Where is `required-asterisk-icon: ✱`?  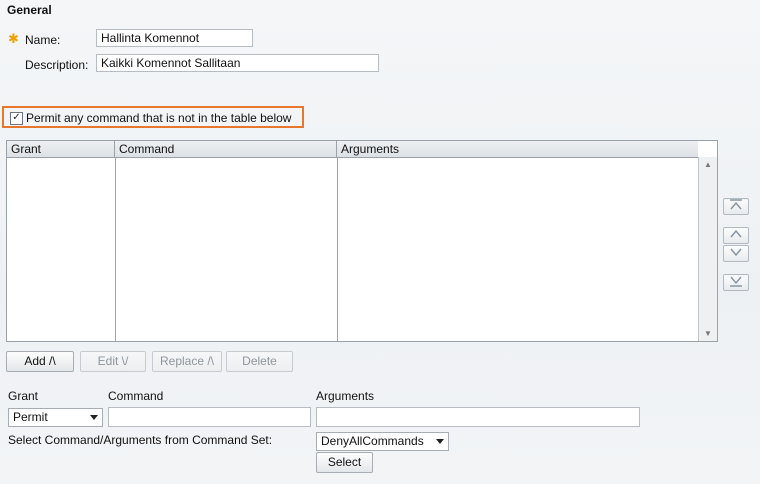
required-asterisk-icon: ✱ is located at coordinates (13, 38).